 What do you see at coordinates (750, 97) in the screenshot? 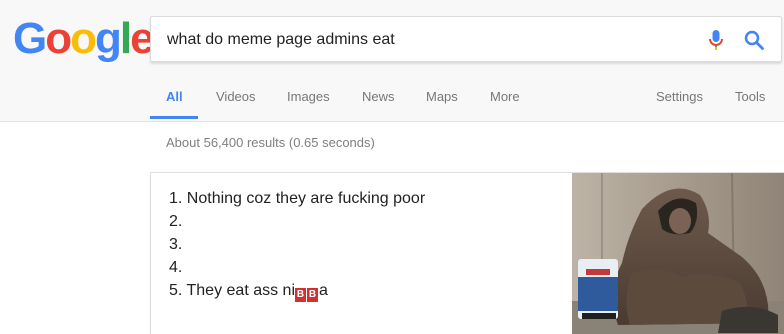
I see `tools-link: Tools` at bounding box center [750, 97].